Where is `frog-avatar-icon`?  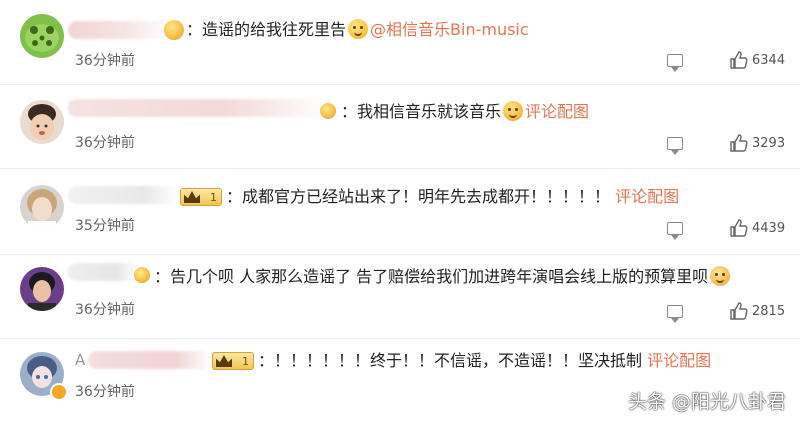
frog-avatar-icon is located at coordinates (42, 36).